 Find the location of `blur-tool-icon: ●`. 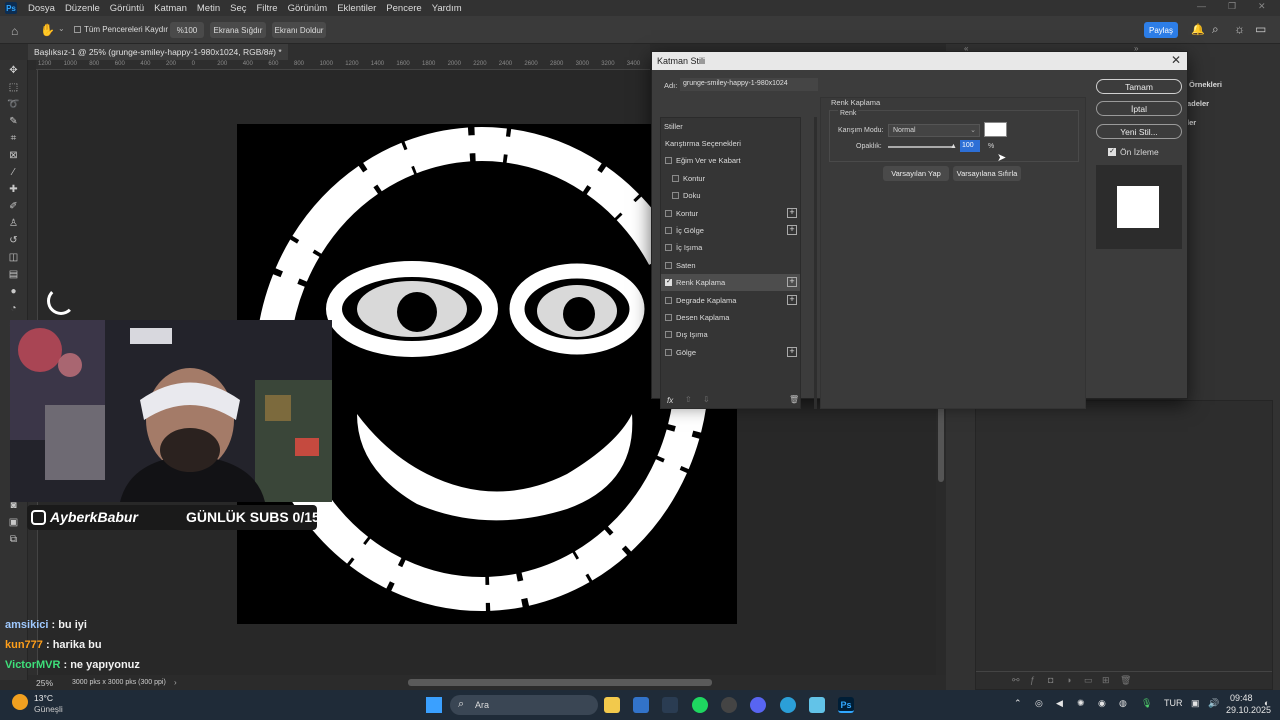

blur-tool-icon: ● is located at coordinates (13, 291).